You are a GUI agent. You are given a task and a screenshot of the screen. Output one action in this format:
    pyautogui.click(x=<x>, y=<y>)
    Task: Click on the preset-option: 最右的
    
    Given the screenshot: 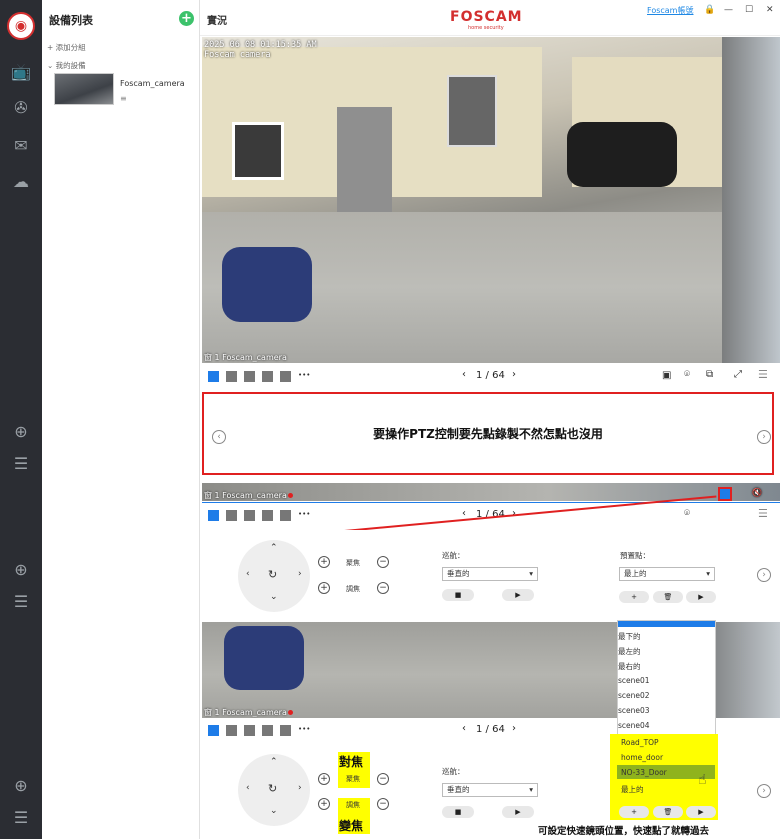 What is the action you would take?
    pyautogui.click(x=629, y=666)
    